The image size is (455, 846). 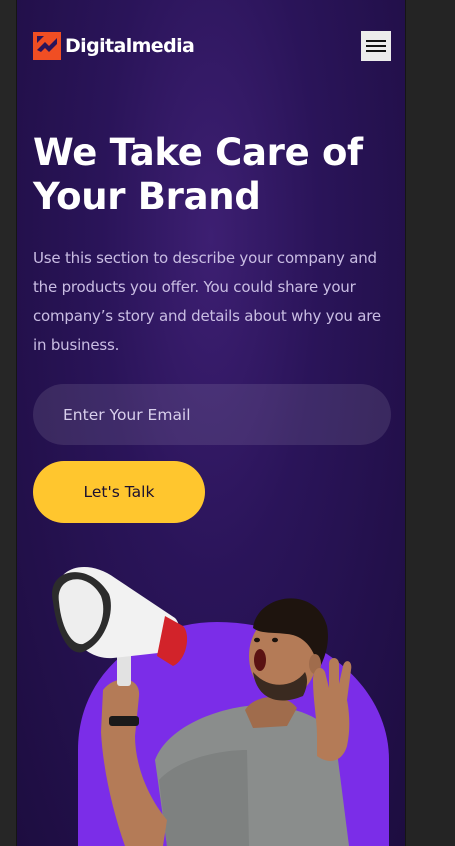 I want to click on person-raised-hand, so click(x=332, y=709).